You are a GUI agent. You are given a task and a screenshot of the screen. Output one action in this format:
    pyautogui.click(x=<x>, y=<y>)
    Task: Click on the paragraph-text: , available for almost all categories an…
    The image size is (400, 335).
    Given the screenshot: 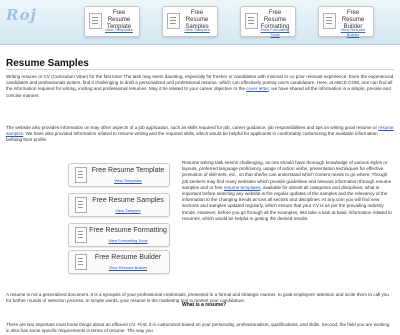 What is the action you would take?
    pyautogui.click(x=287, y=202)
    